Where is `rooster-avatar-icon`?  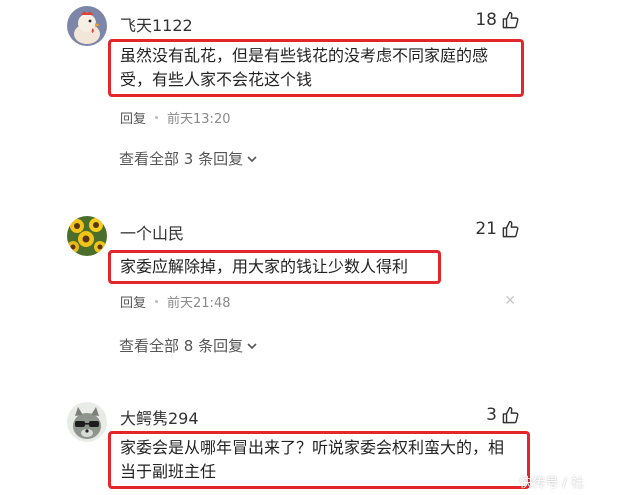 rooster-avatar-icon is located at coordinates (87, 26).